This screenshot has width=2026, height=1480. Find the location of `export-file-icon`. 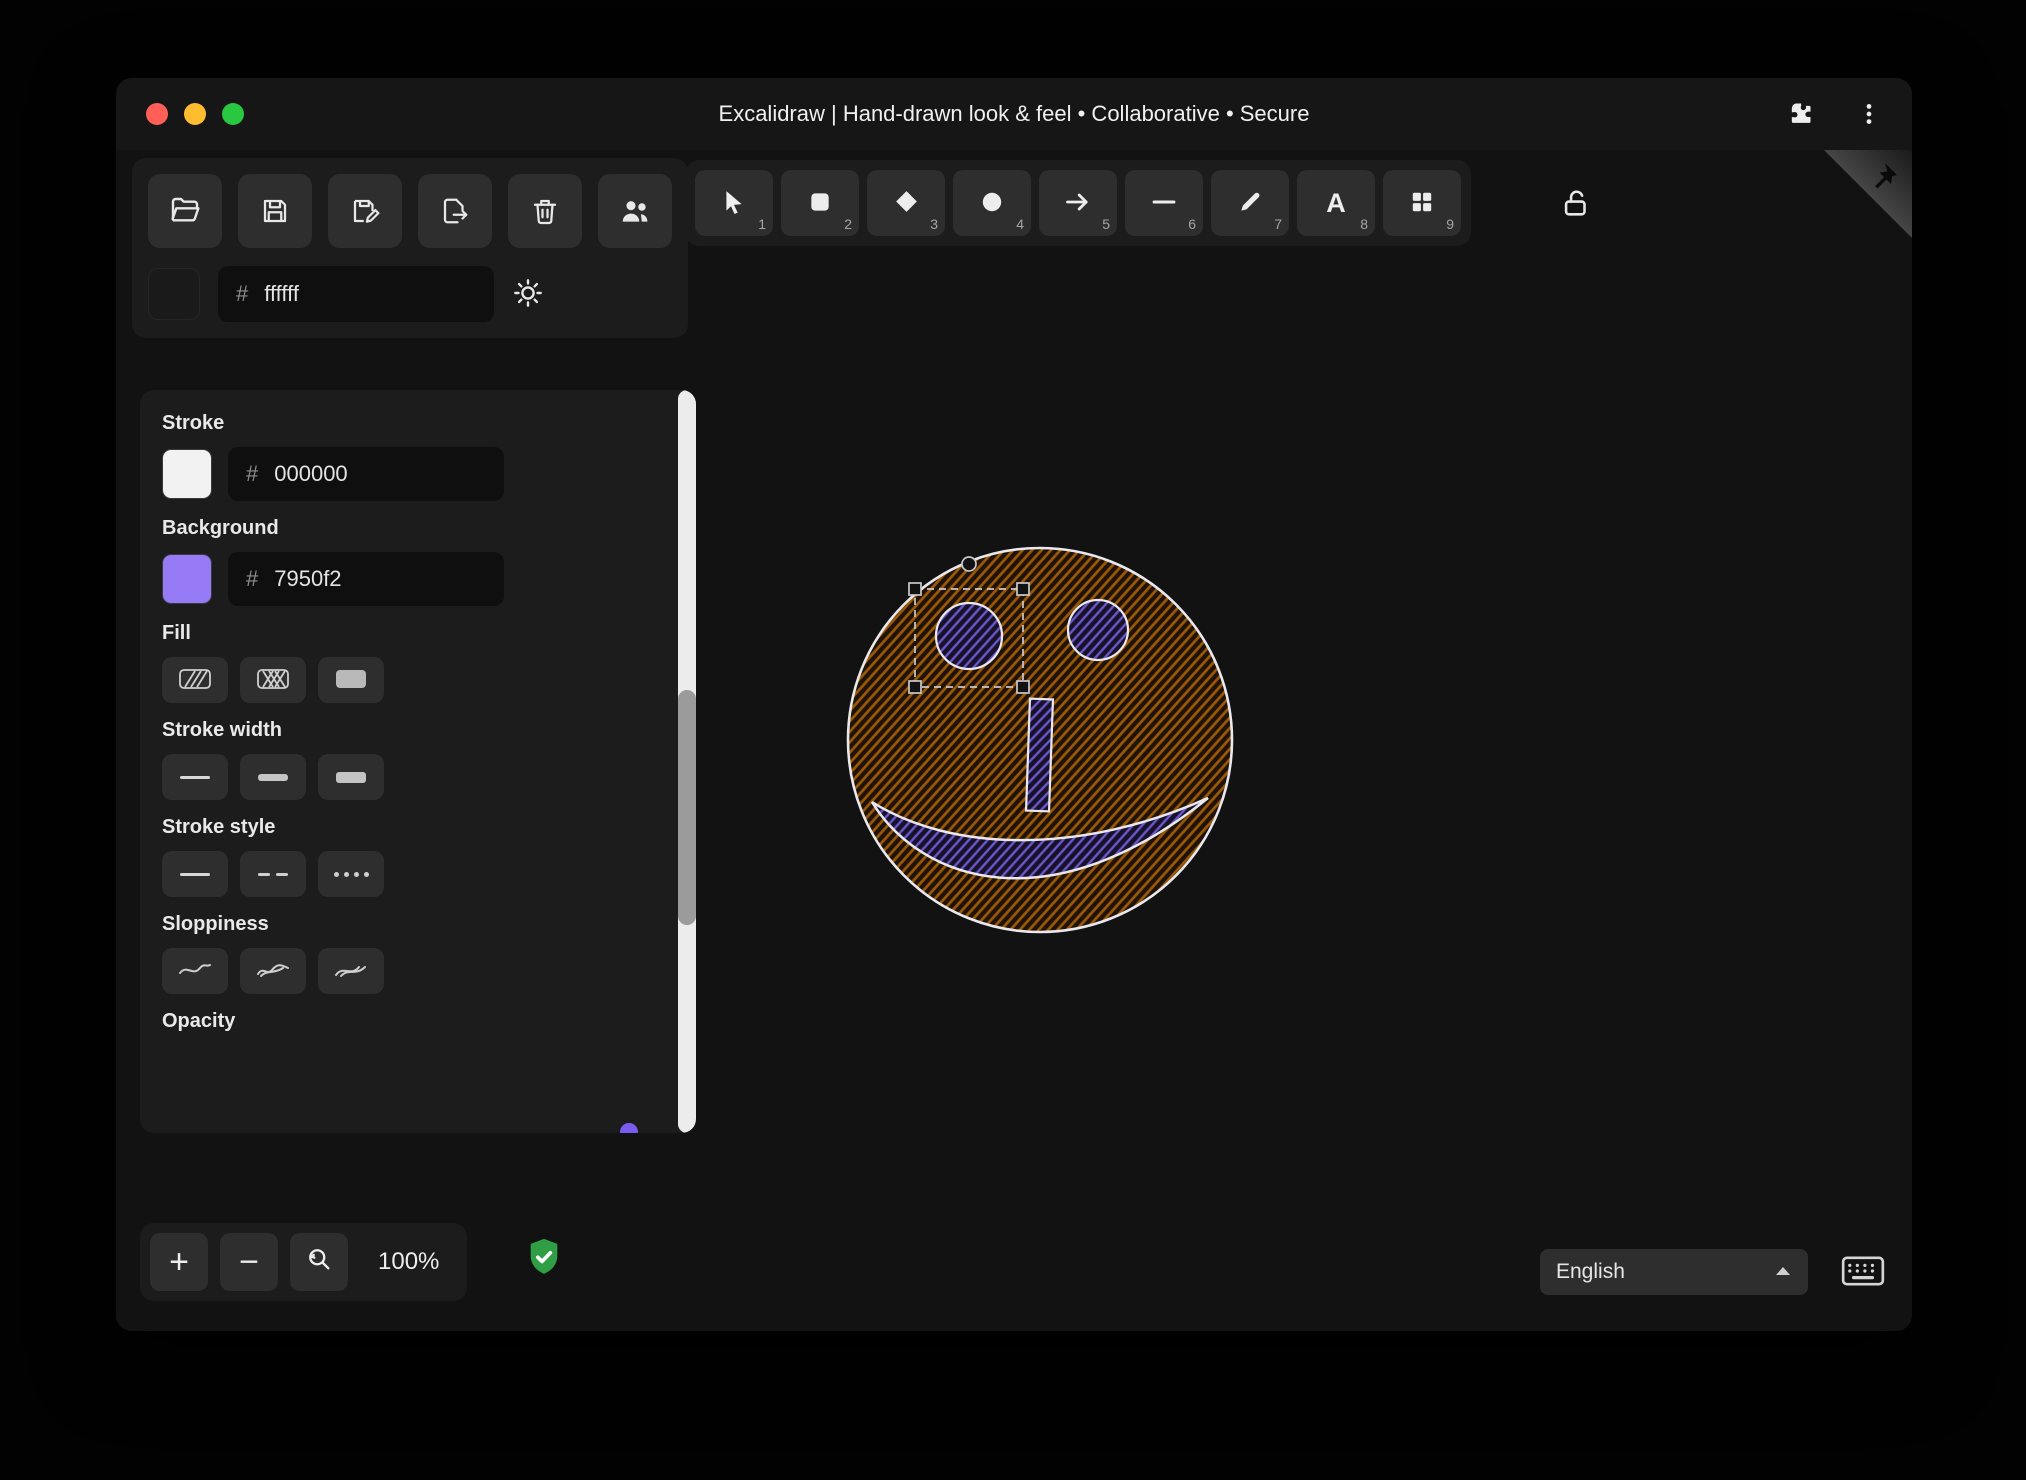

export-file-icon is located at coordinates (455, 211).